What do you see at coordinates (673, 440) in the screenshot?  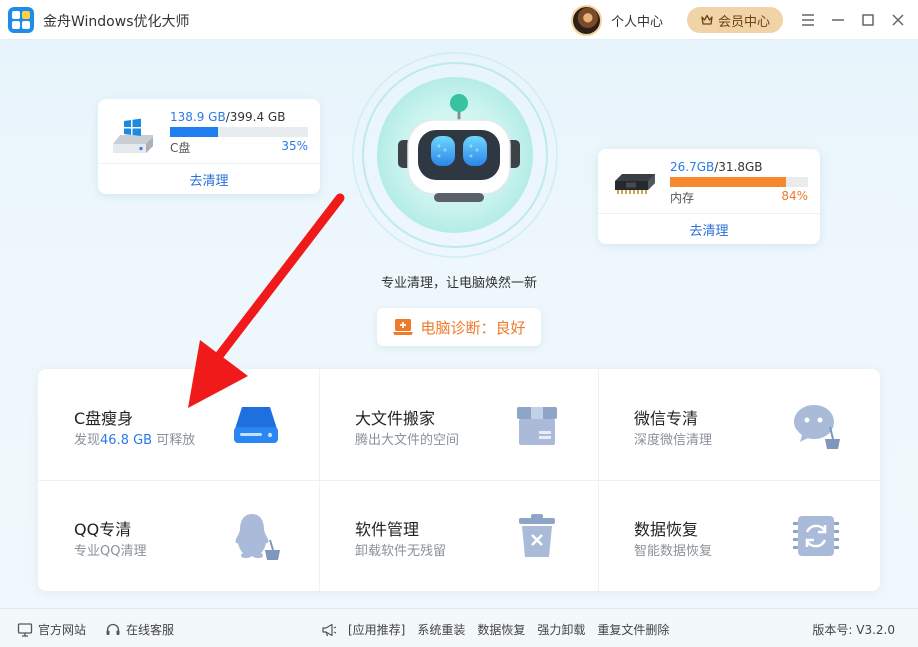 I see `tool-subtitle: 深度微信清理` at bounding box center [673, 440].